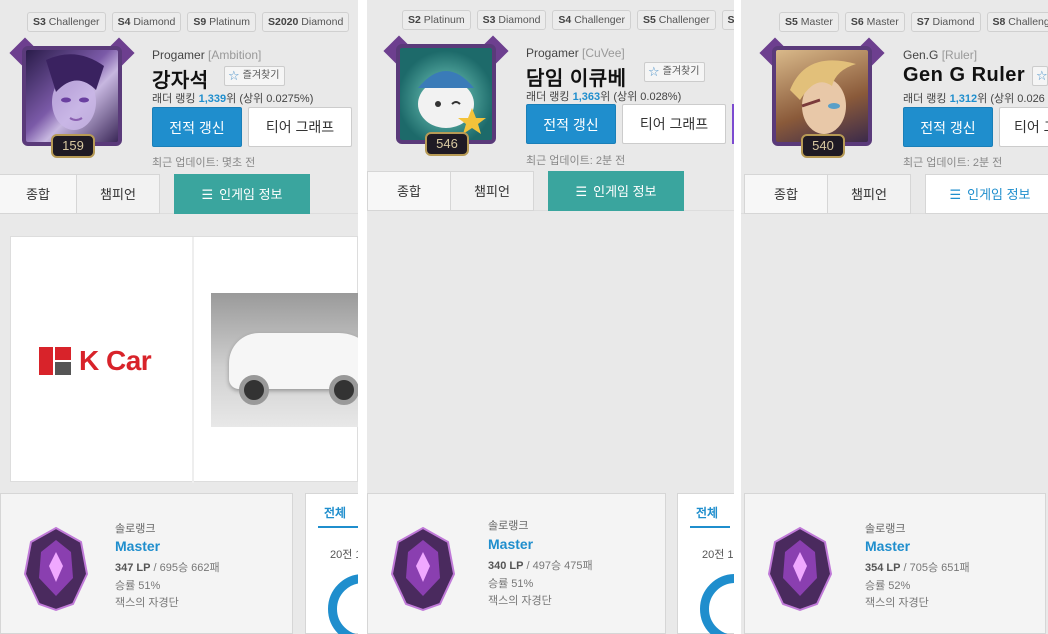 The height and width of the screenshot is (634, 1048). I want to click on last-updated: 최근 업데이트: 몇초 전, so click(204, 163).